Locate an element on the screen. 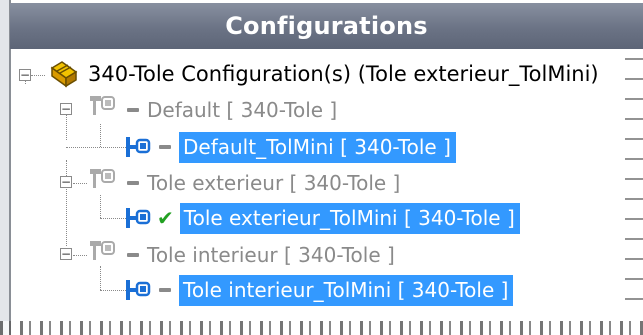 The width and height of the screenshot is (643, 335). derived-config-node-default: Default_TolMini [ 340-Tole ] is located at coordinates (304, 147).